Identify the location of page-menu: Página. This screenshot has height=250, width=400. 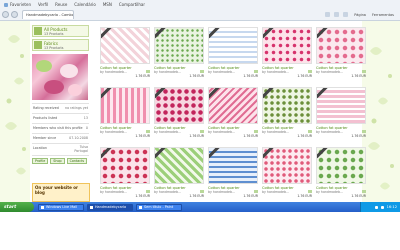
(360, 15).